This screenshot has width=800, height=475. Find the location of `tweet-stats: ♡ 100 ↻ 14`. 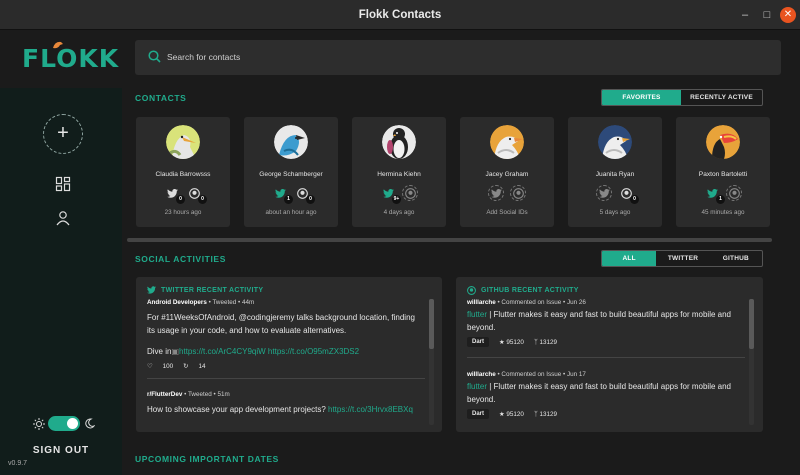

tweet-stats: ♡ 100 ↻ 14 is located at coordinates (176, 366).